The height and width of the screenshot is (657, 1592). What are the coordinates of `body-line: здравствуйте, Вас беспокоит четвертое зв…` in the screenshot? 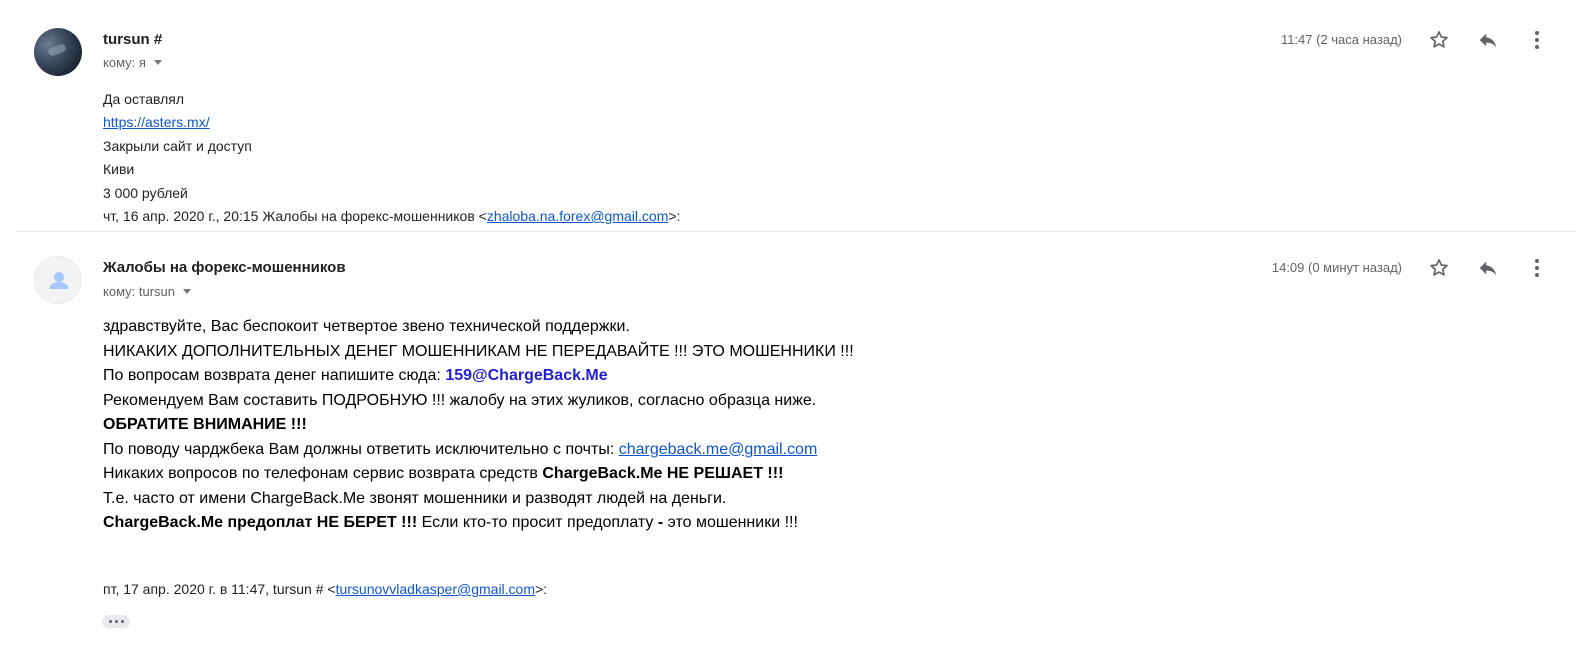 It's located at (366, 326).